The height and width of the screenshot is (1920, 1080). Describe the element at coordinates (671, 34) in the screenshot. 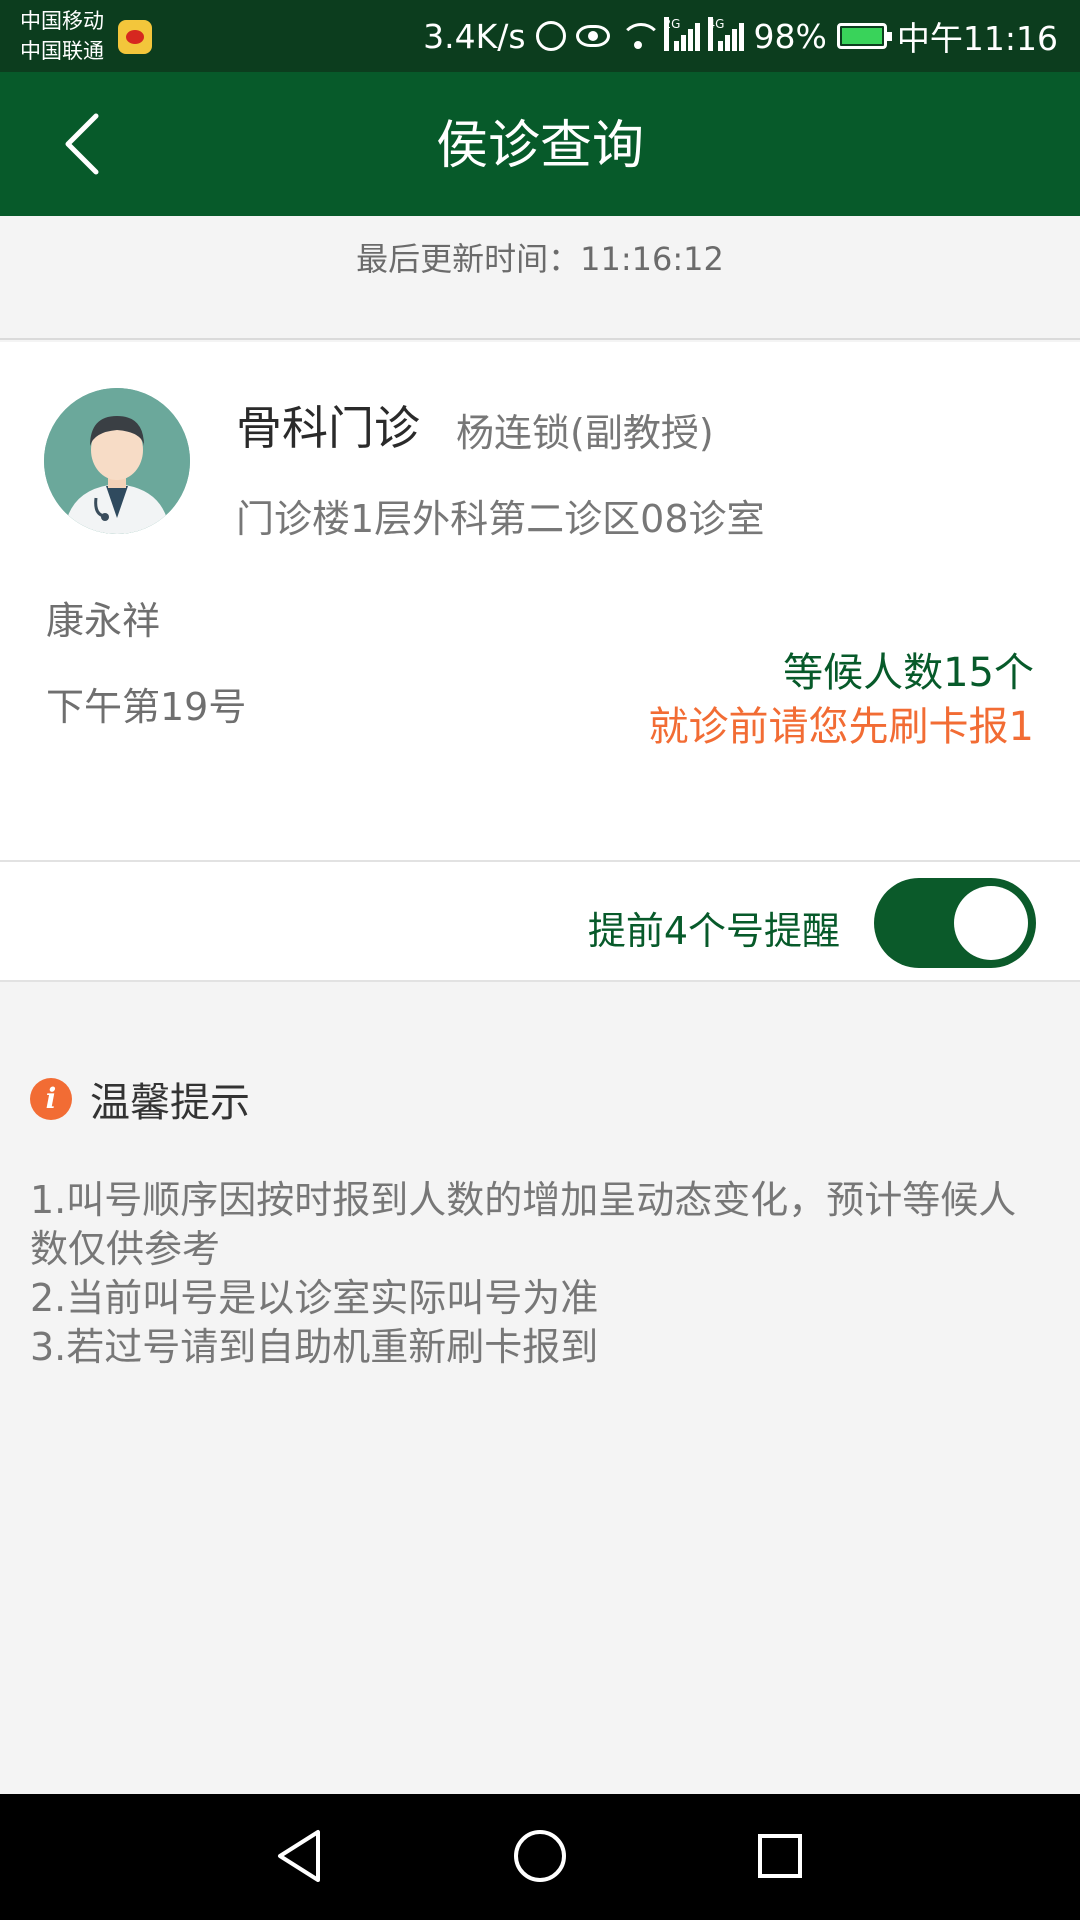

I see `signal-1-tag: 2G` at that location.